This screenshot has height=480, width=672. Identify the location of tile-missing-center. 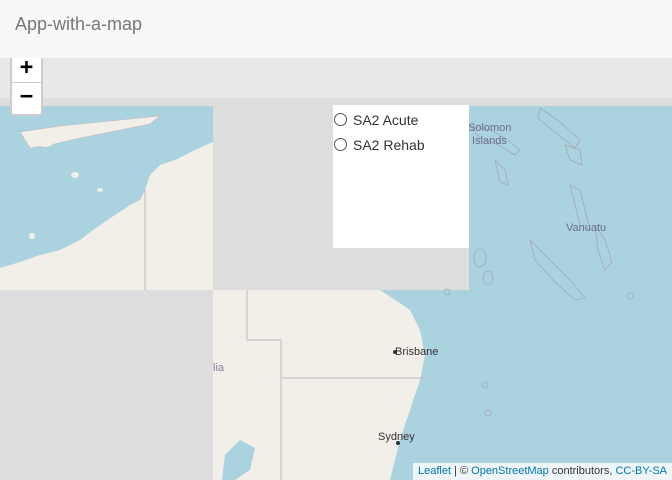
(273, 198).